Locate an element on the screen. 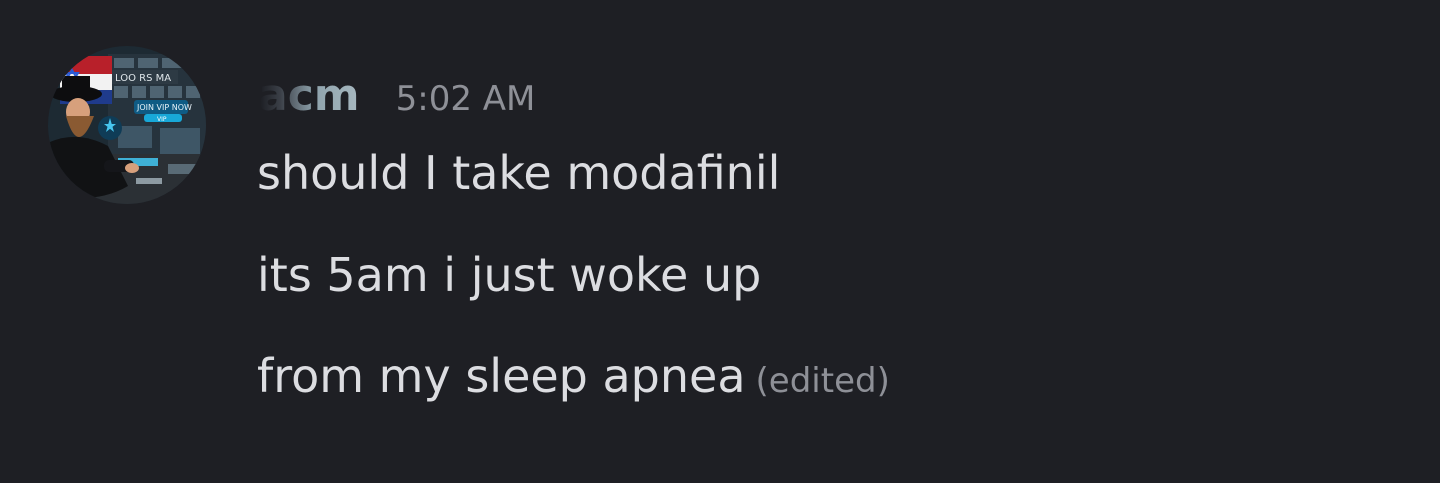 The width and height of the screenshot is (1440, 483). edited-label: (edited) is located at coordinates (822, 381).